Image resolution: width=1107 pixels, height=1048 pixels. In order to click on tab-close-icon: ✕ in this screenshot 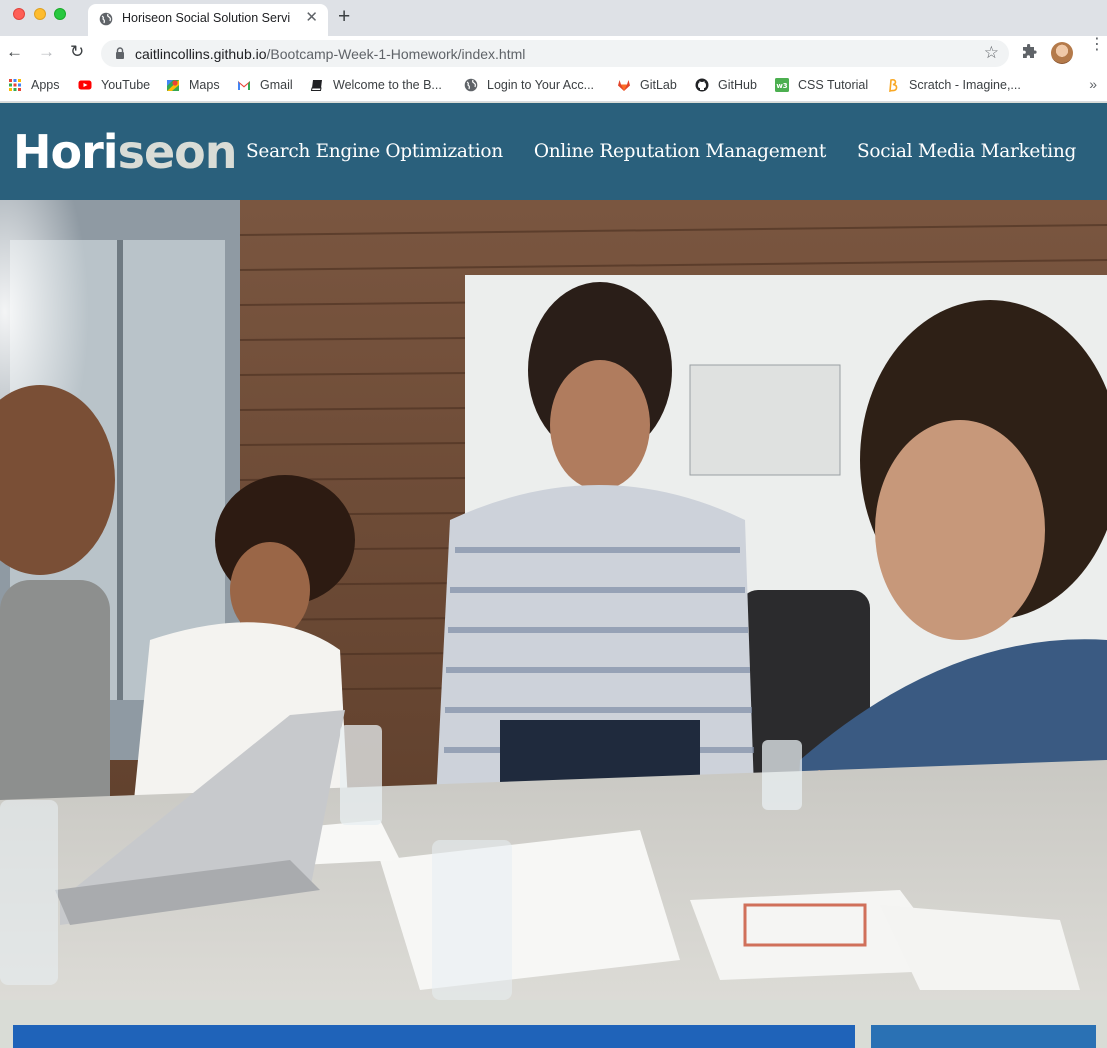, I will do `click(311, 18)`.